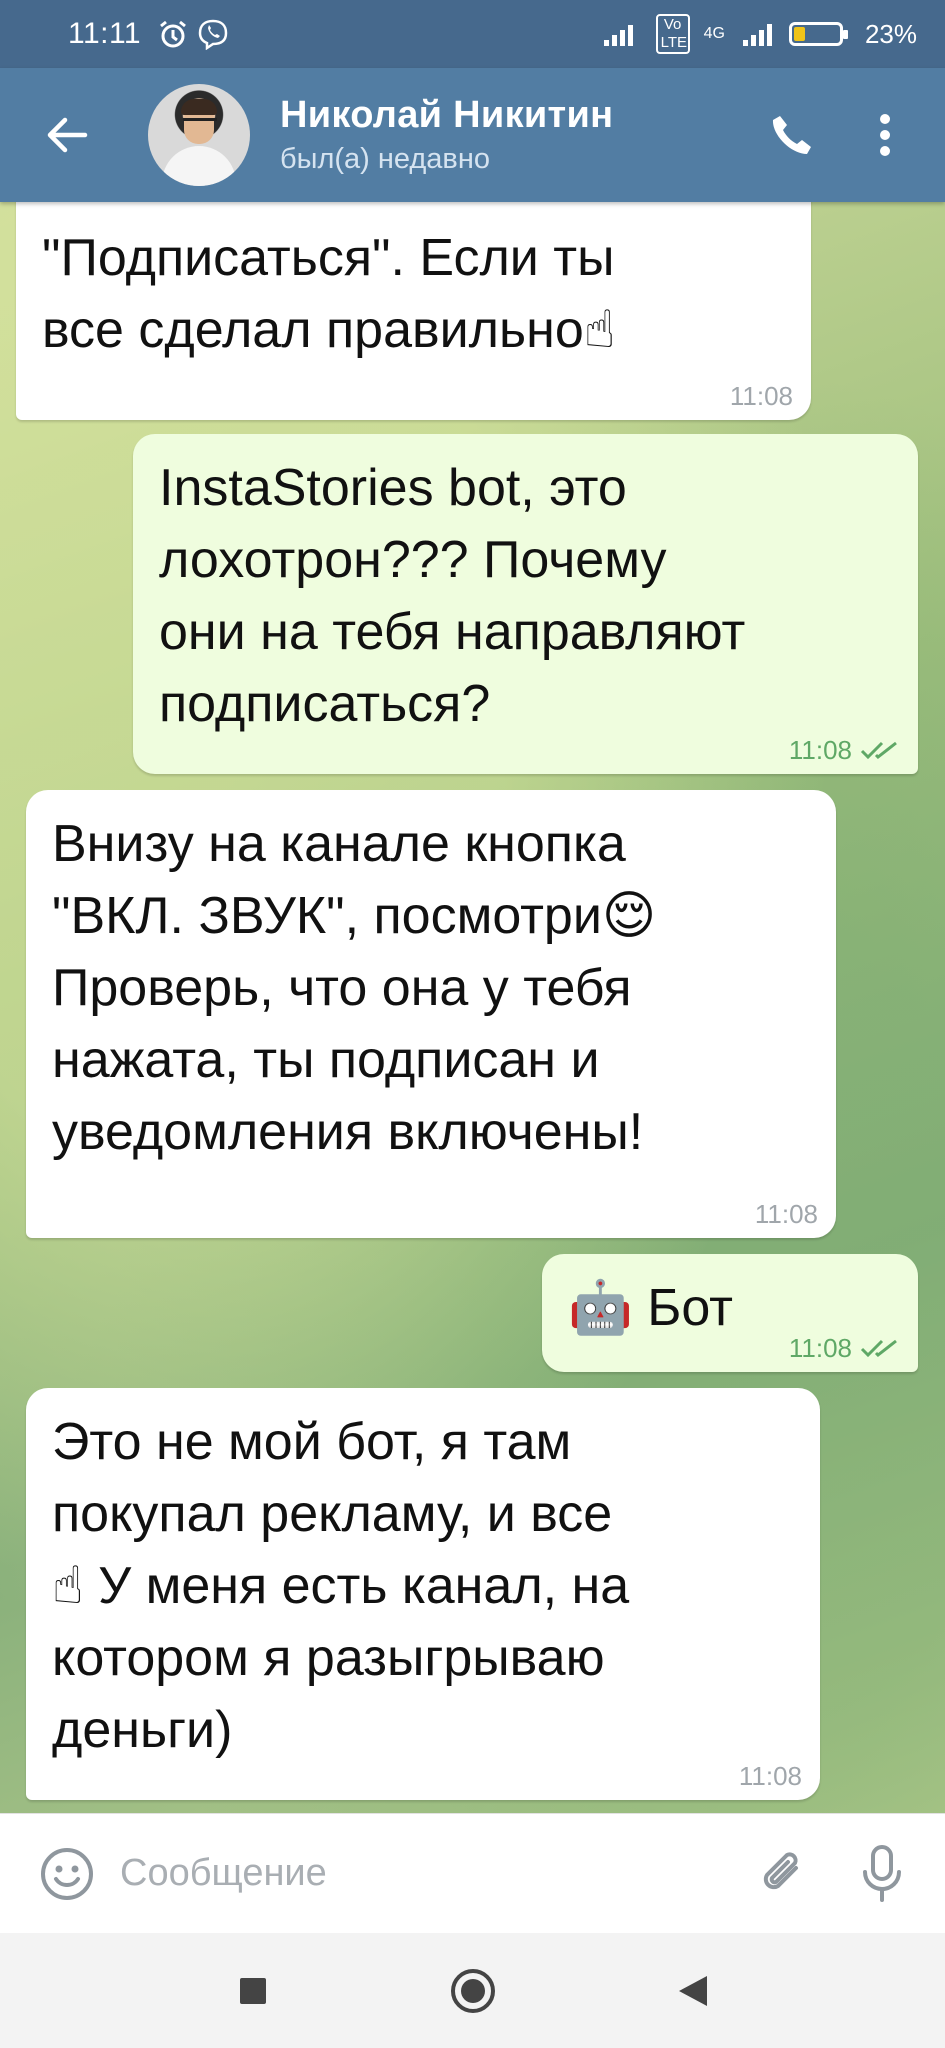 This screenshot has height=2048, width=945. What do you see at coordinates (385, 159) in the screenshot?
I see `contact-status: был(а) недавно` at bounding box center [385, 159].